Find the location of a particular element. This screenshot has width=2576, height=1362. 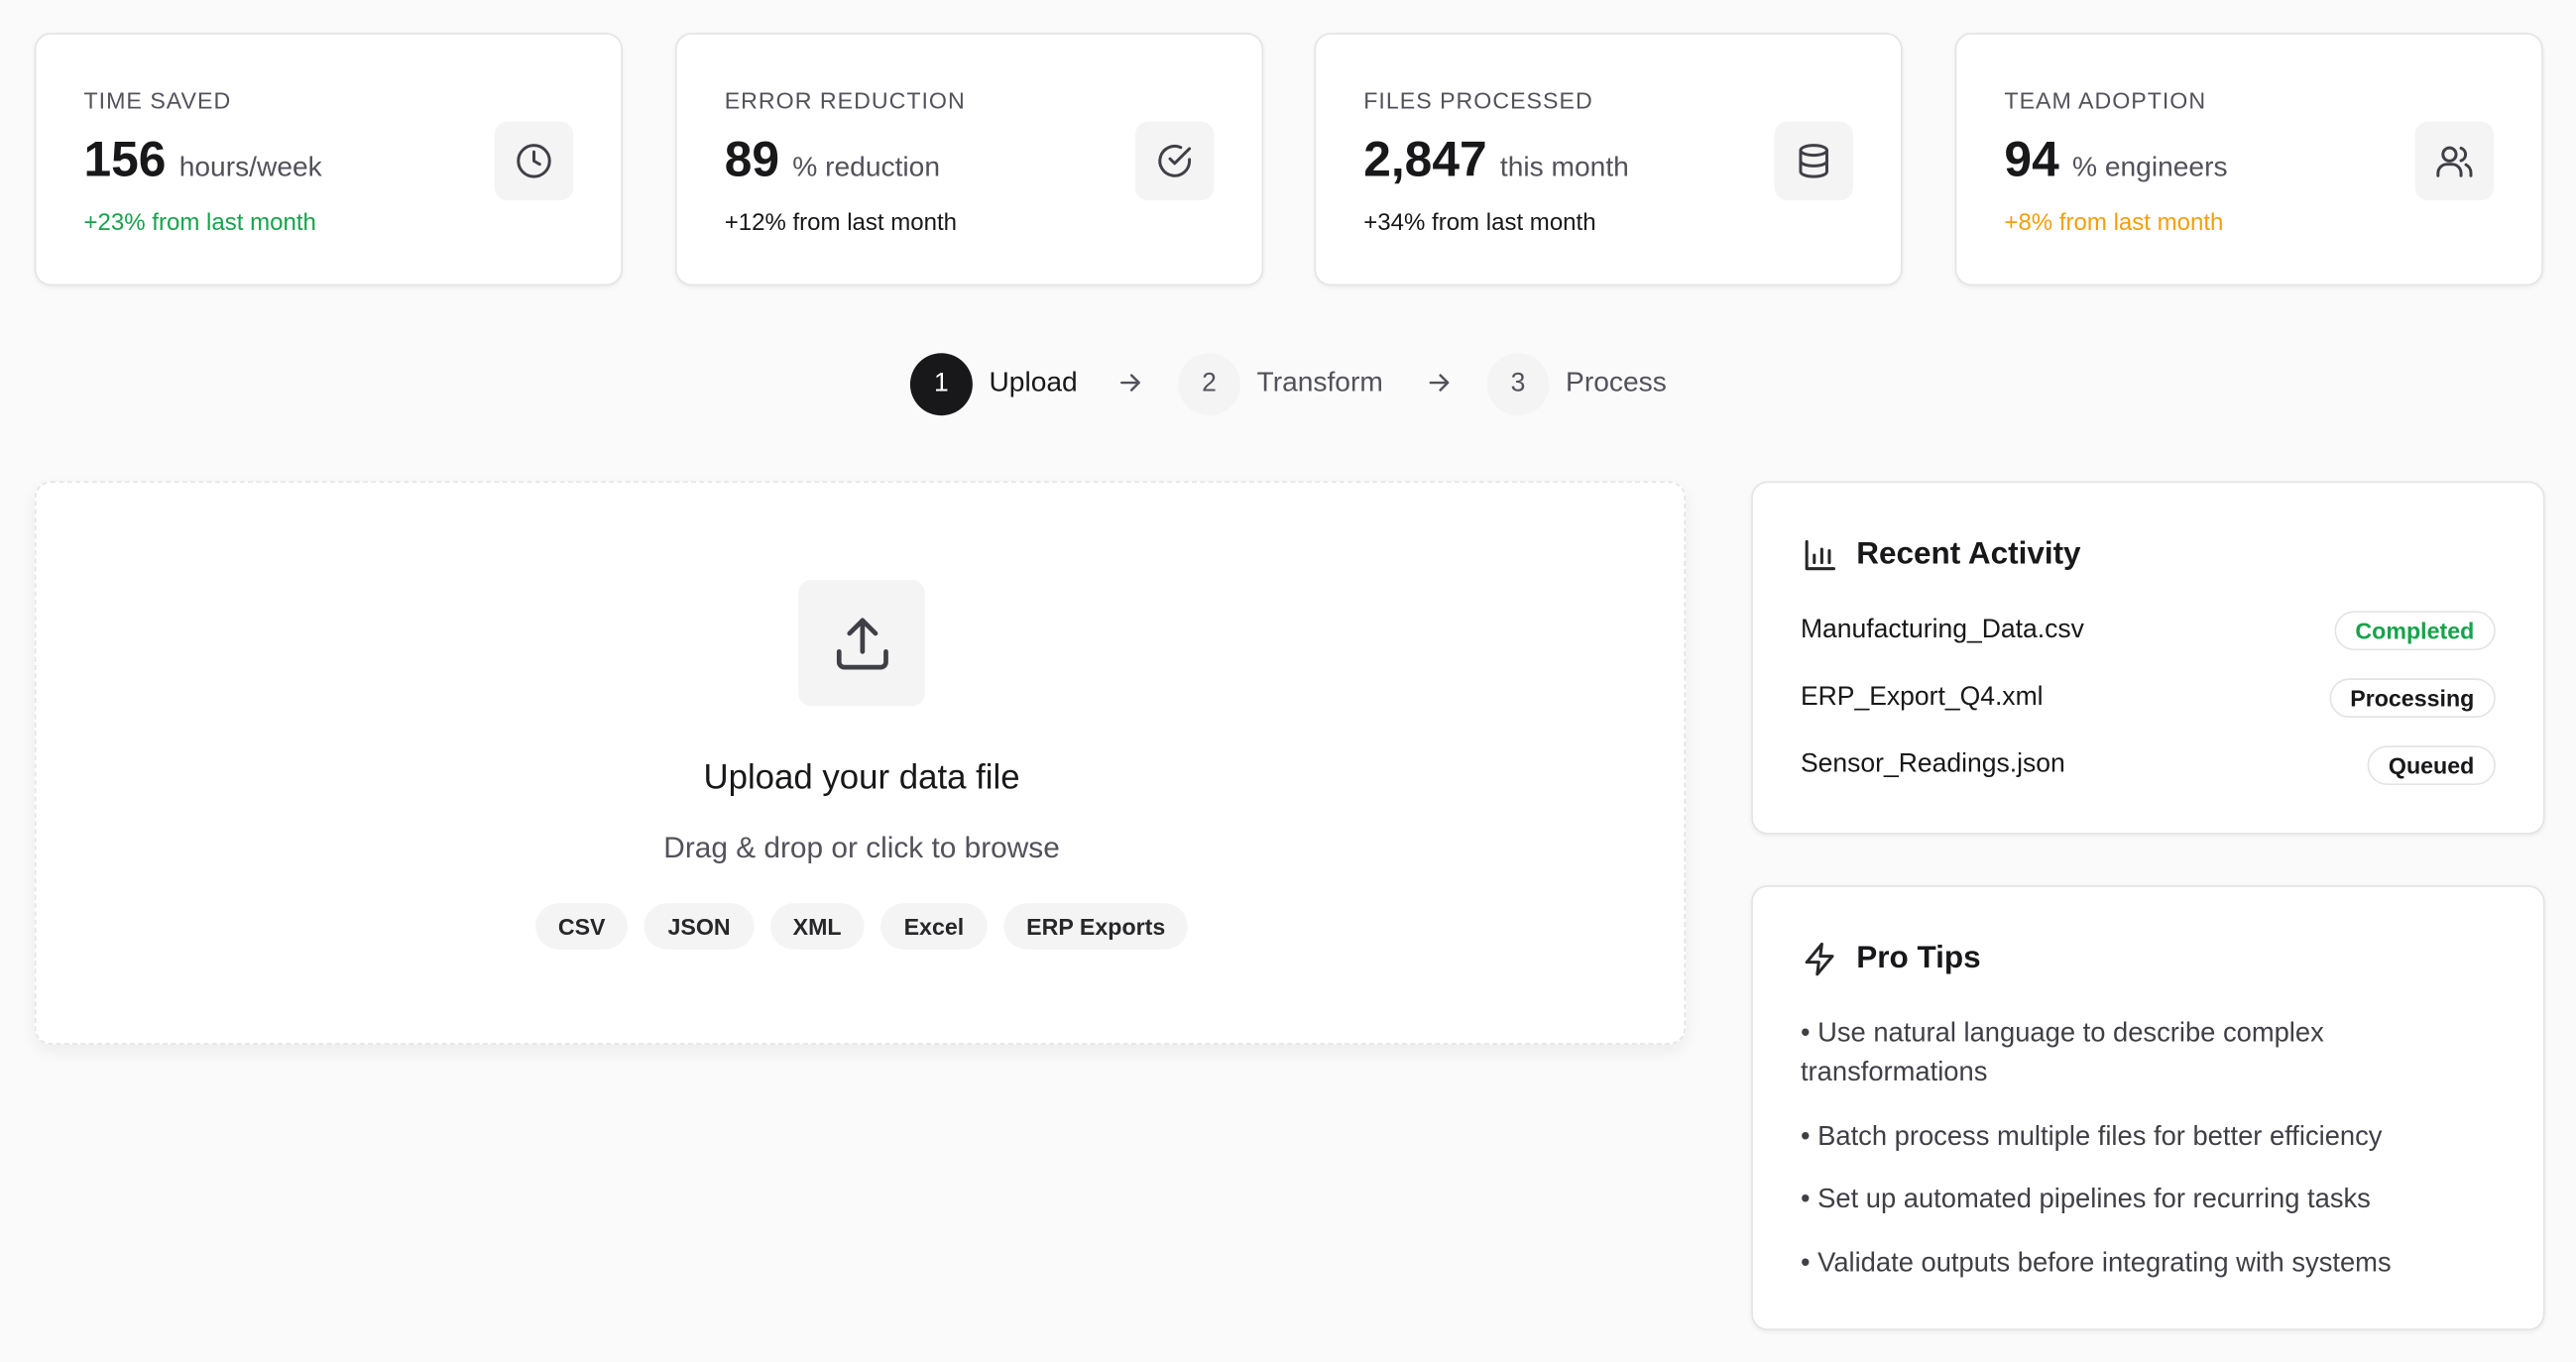

step-1-label: Upload is located at coordinates (1033, 382).